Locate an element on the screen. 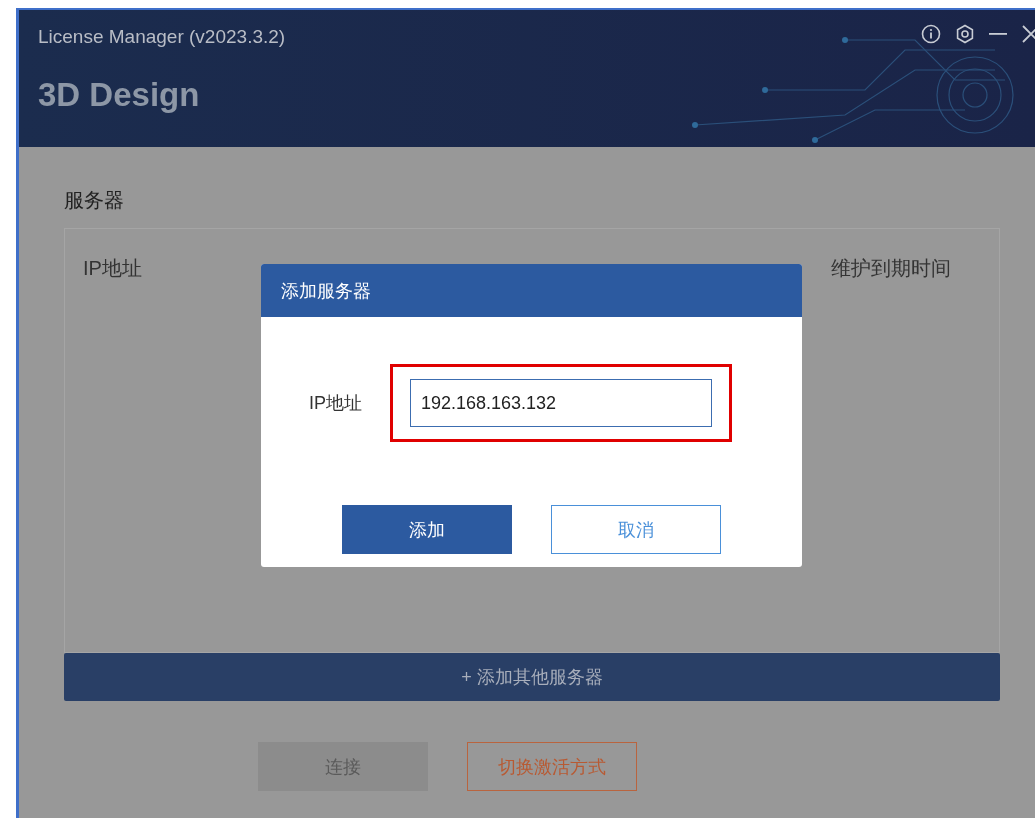 The width and height of the screenshot is (1035, 818). input-field: 192.168.163.132 is located at coordinates (561, 403).